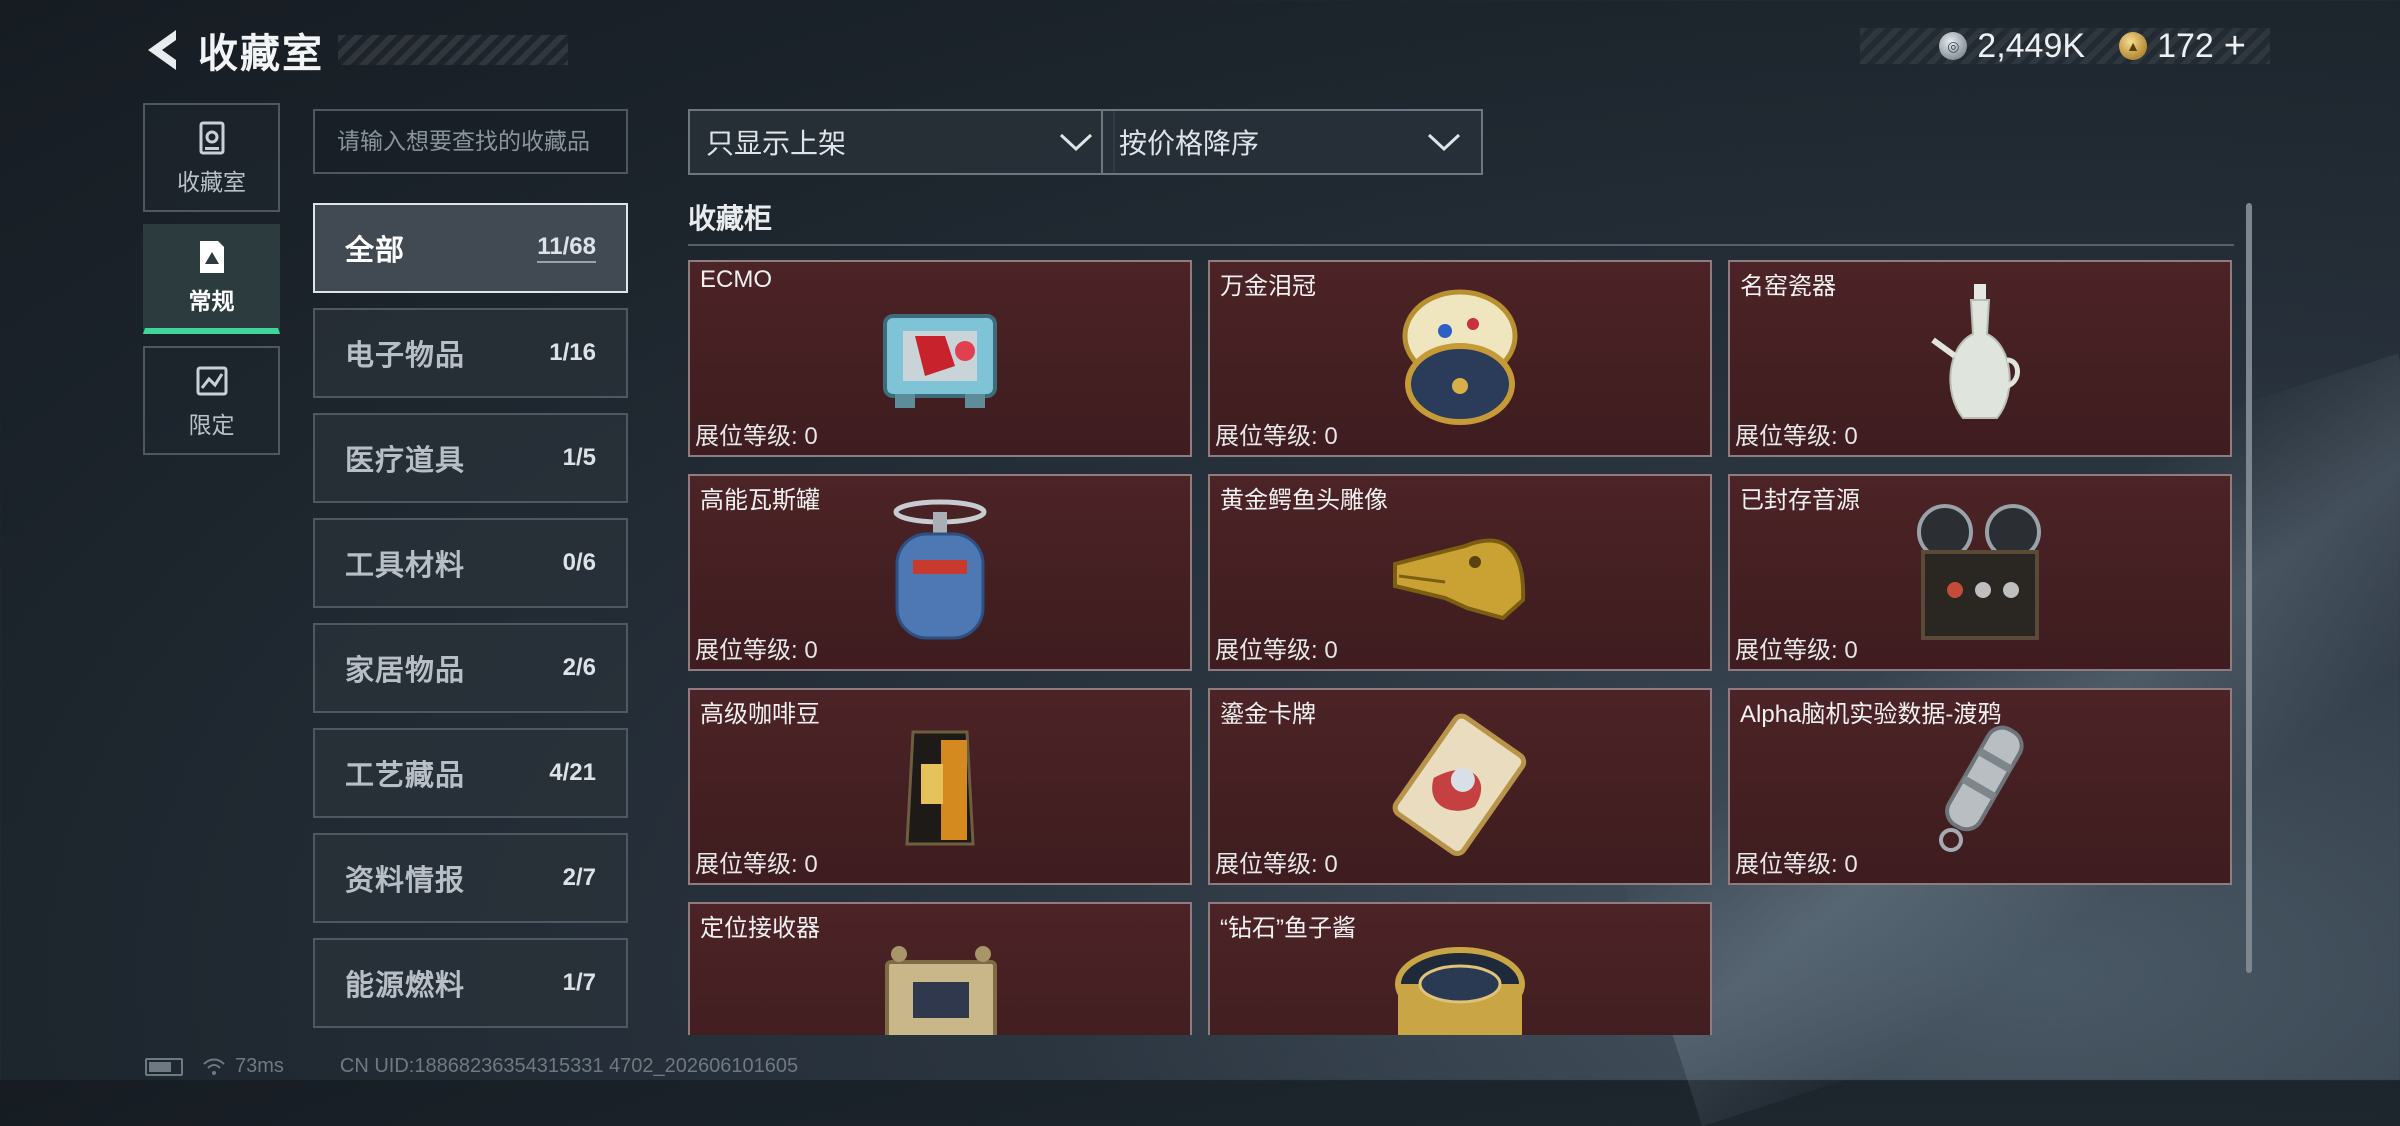  What do you see at coordinates (470, 353) in the screenshot?
I see `category-electronics: 电子物品 1/16` at bounding box center [470, 353].